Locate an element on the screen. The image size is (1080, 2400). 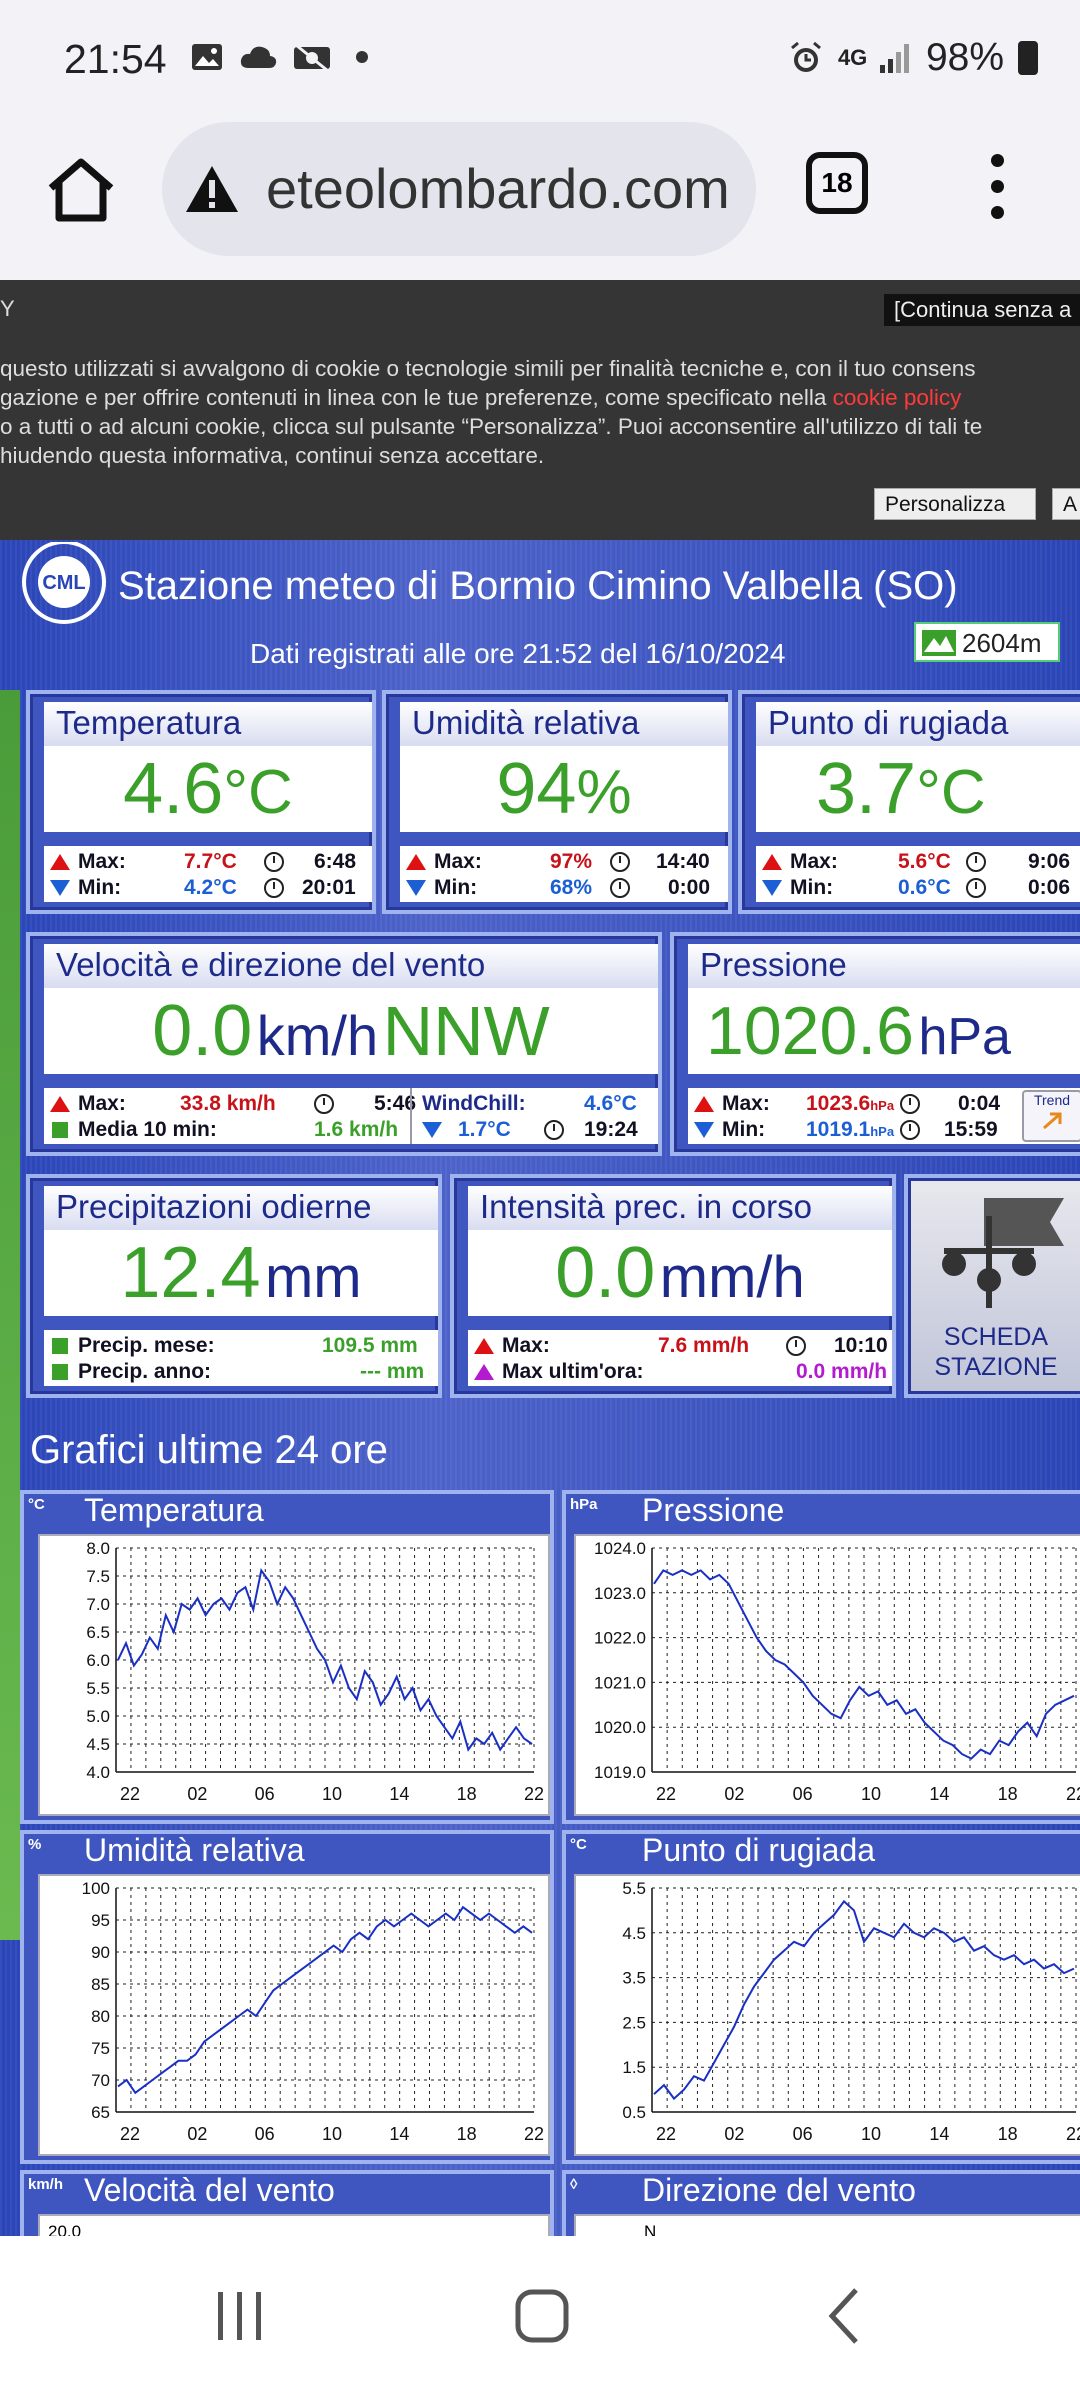
min-value: 68% is located at coordinates (571, 887).